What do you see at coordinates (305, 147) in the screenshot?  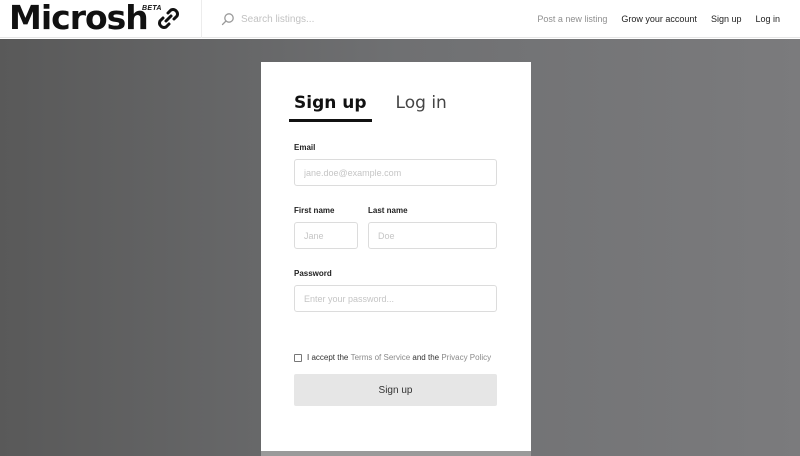 I see `email-label: Email` at bounding box center [305, 147].